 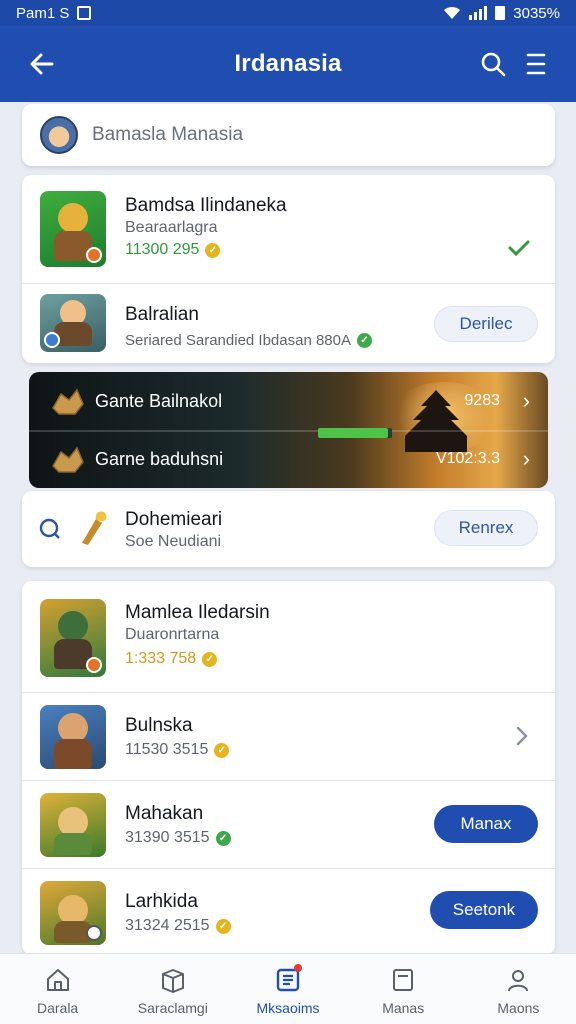 What do you see at coordinates (518, 981) in the screenshot?
I see `user-icon` at bounding box center [518, 981].